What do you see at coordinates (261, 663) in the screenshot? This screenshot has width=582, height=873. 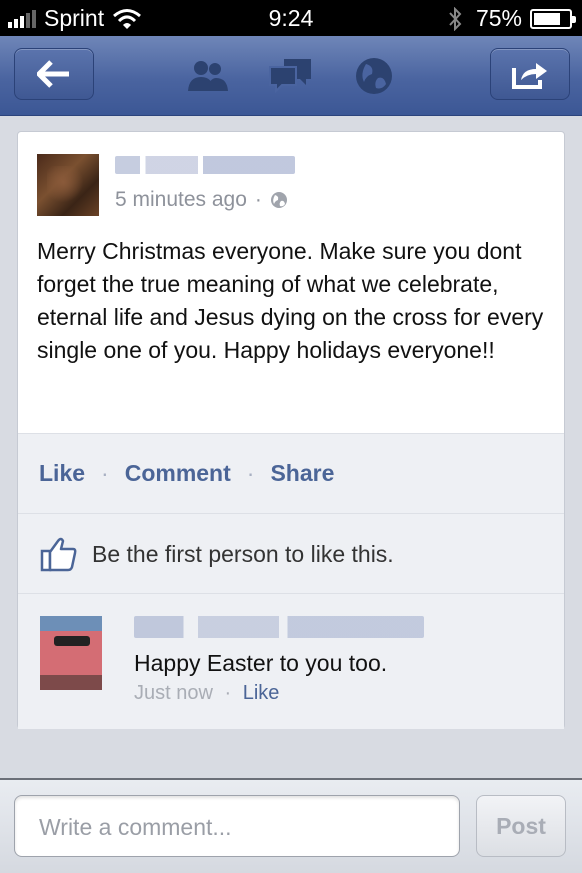 I see `comment-text: Happy Easter to you too.` at bounding box center [261, 663].